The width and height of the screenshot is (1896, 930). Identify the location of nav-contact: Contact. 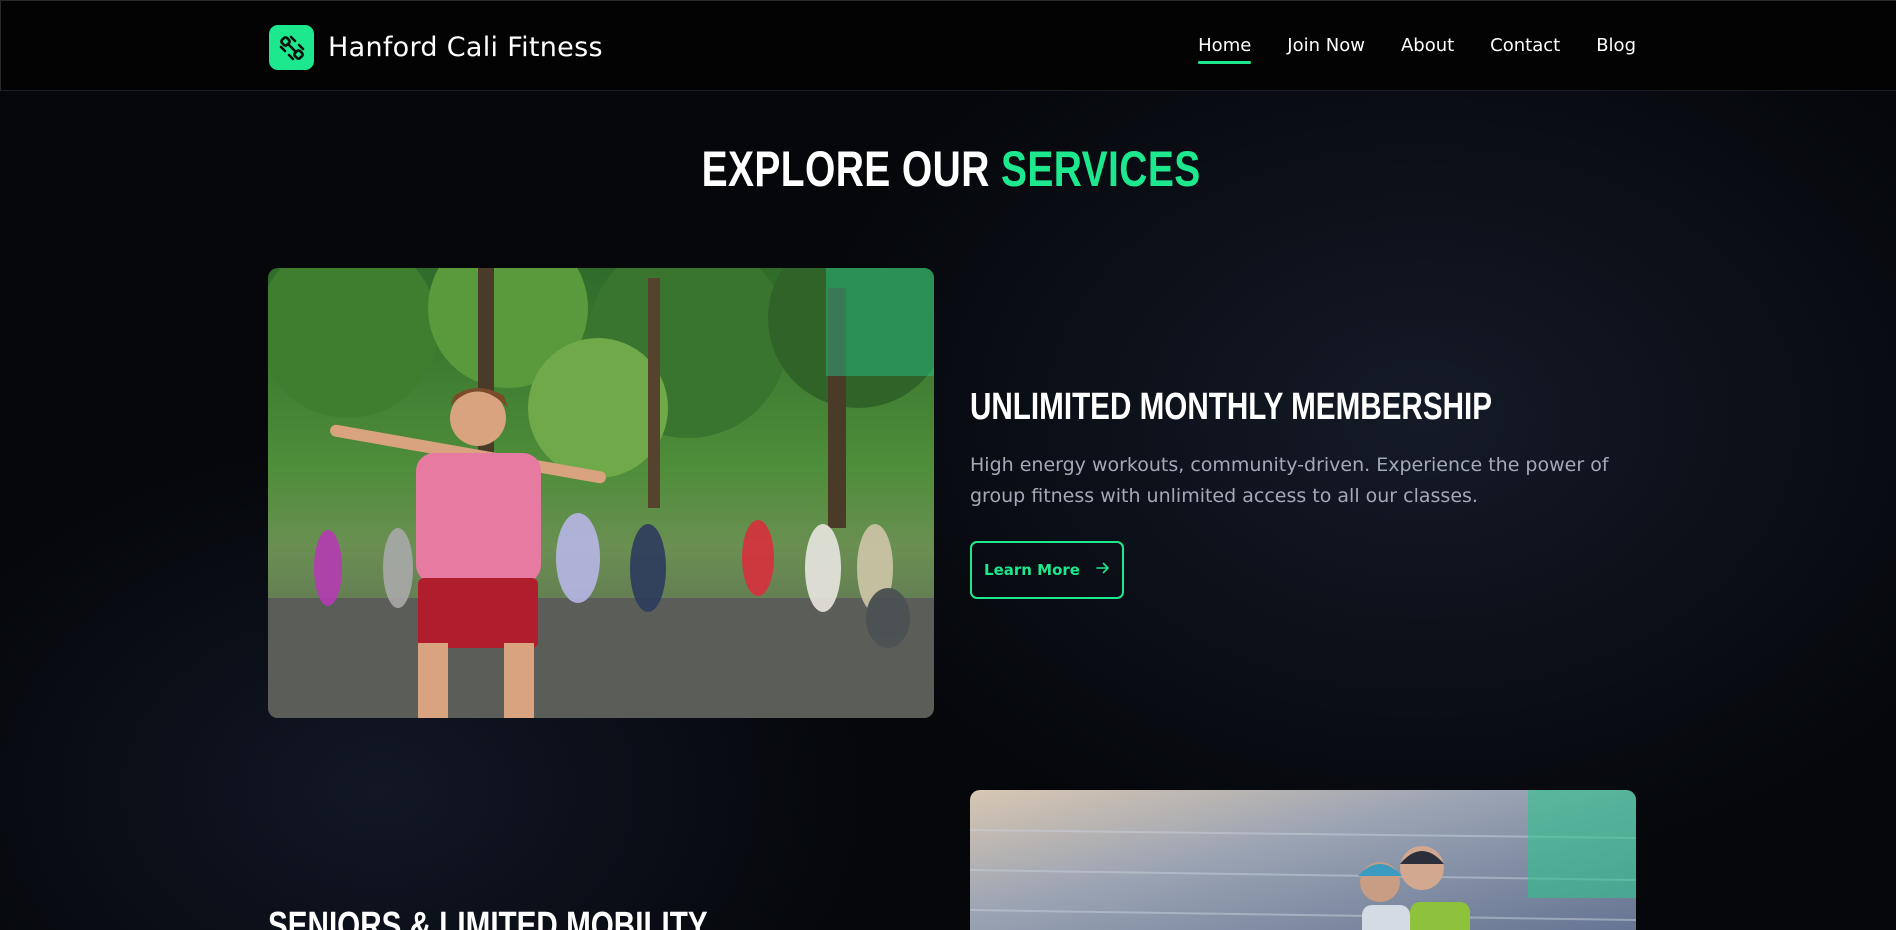
(1525, 48).